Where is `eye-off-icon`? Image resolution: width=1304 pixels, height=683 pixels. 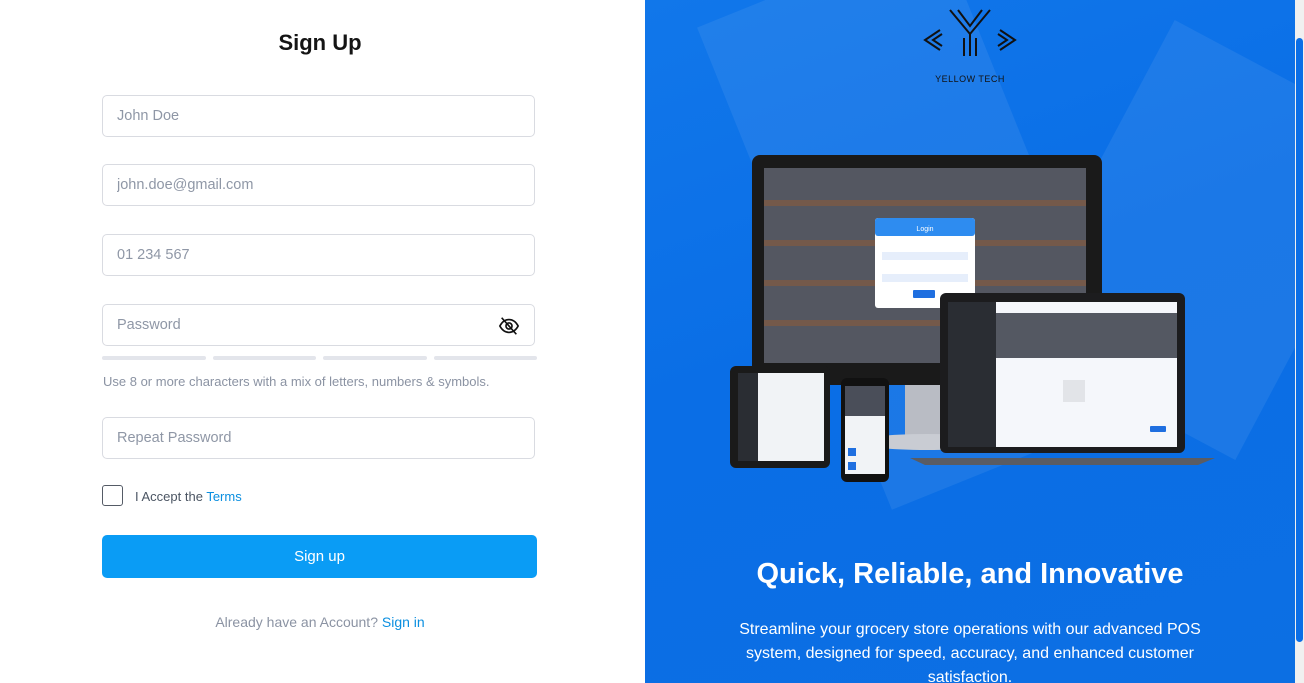 eye-off-icon is located at coordinates (509, 326).